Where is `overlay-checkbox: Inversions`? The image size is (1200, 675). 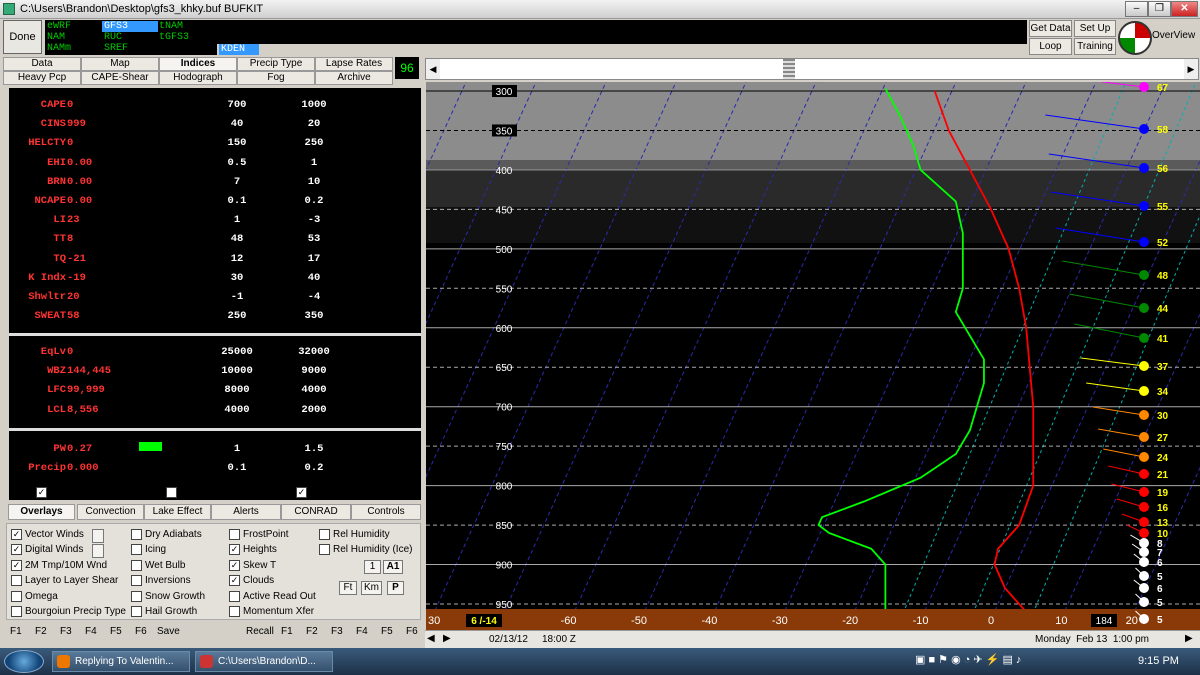
overlay-checkbox: Inversions is located at coordinates (161, 580).